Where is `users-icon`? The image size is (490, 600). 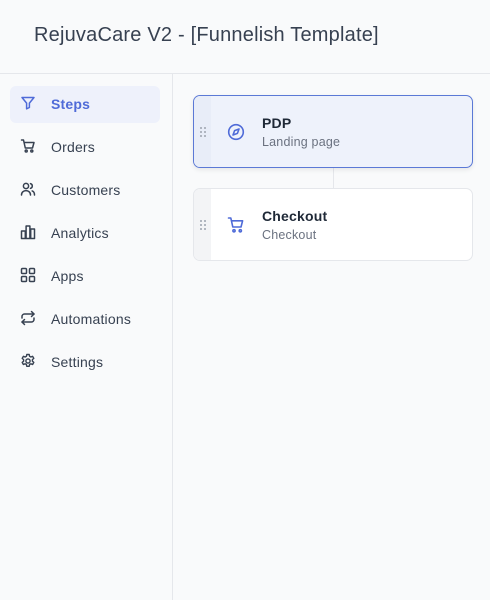
users-icon is located at coordinates (28, 189).